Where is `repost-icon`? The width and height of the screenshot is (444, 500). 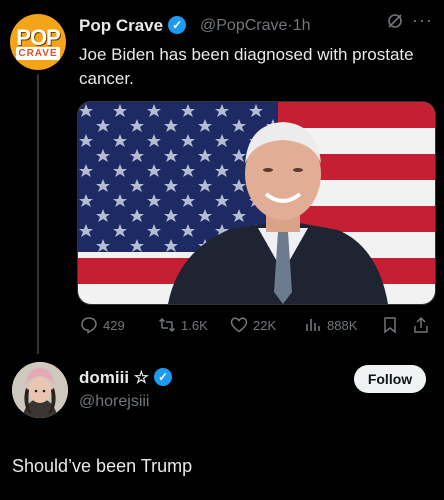 repost-icon is located at coordinates (167, 325).